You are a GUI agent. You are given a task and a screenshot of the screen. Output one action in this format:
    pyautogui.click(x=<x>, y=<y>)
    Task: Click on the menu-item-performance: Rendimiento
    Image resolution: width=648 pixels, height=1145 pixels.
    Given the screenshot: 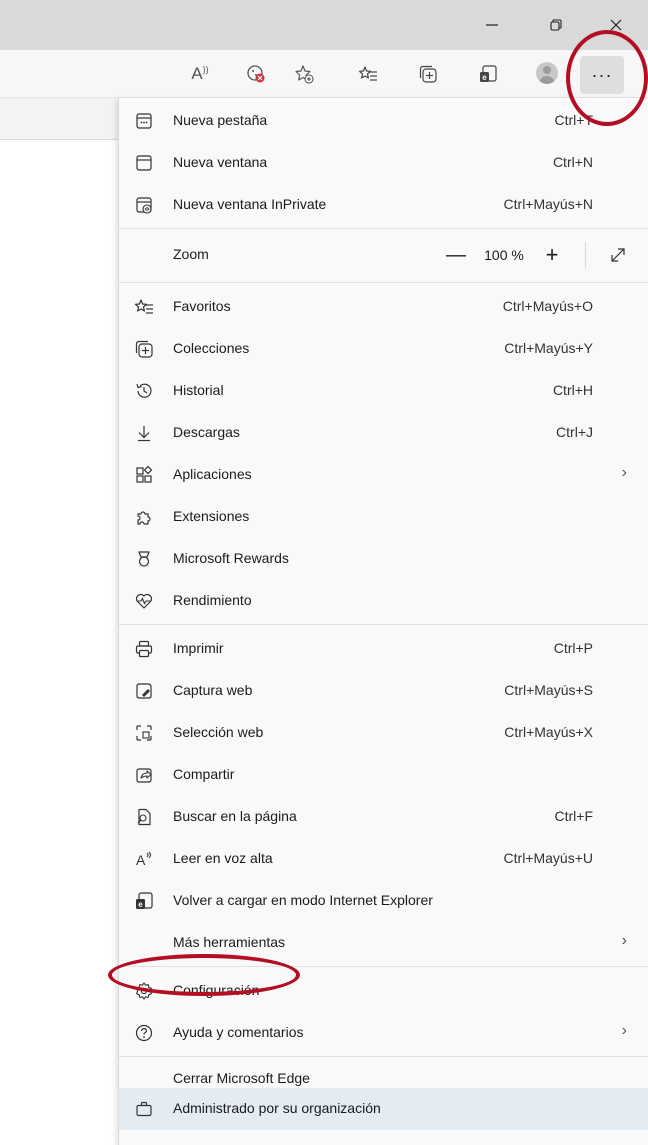 What is the action you would take?
    pyautogui.click(x=383, y=601)
    